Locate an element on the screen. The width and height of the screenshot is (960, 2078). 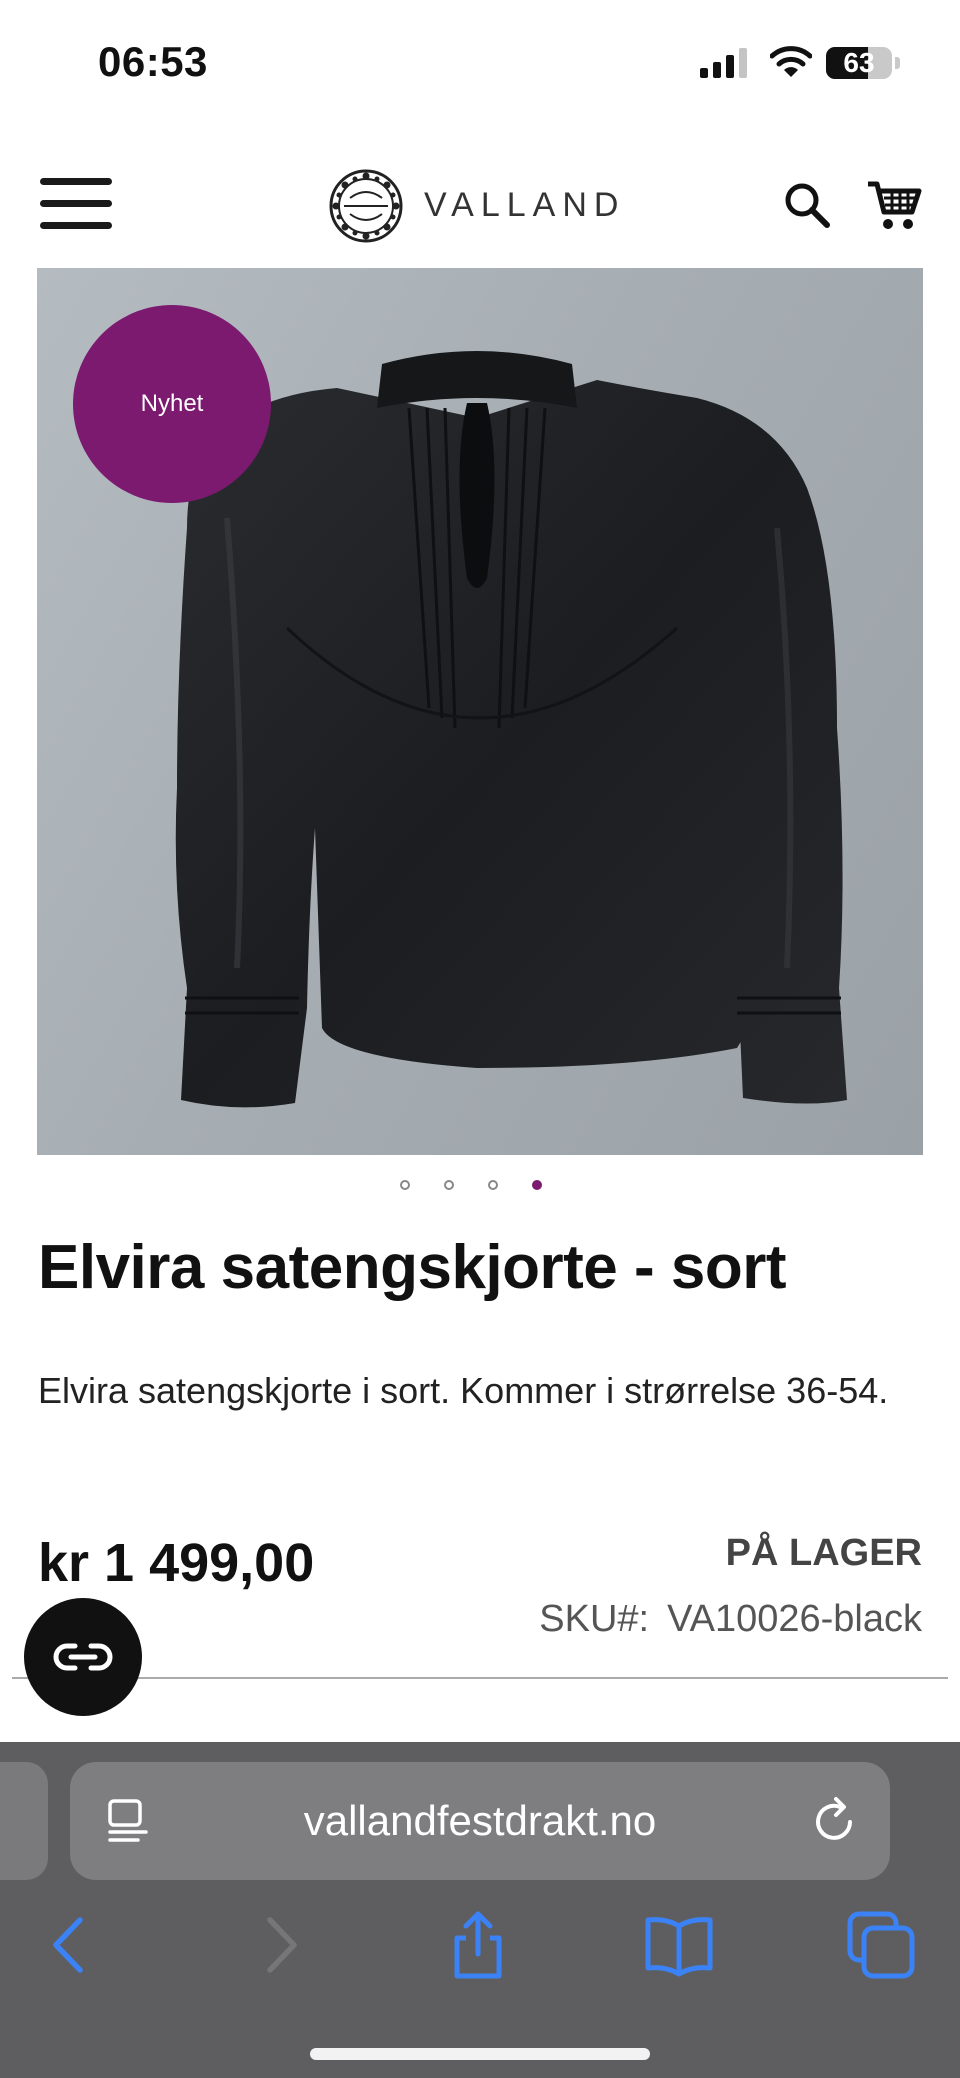
sku-value: VA10026-black is located at coordinates (794, 1619).